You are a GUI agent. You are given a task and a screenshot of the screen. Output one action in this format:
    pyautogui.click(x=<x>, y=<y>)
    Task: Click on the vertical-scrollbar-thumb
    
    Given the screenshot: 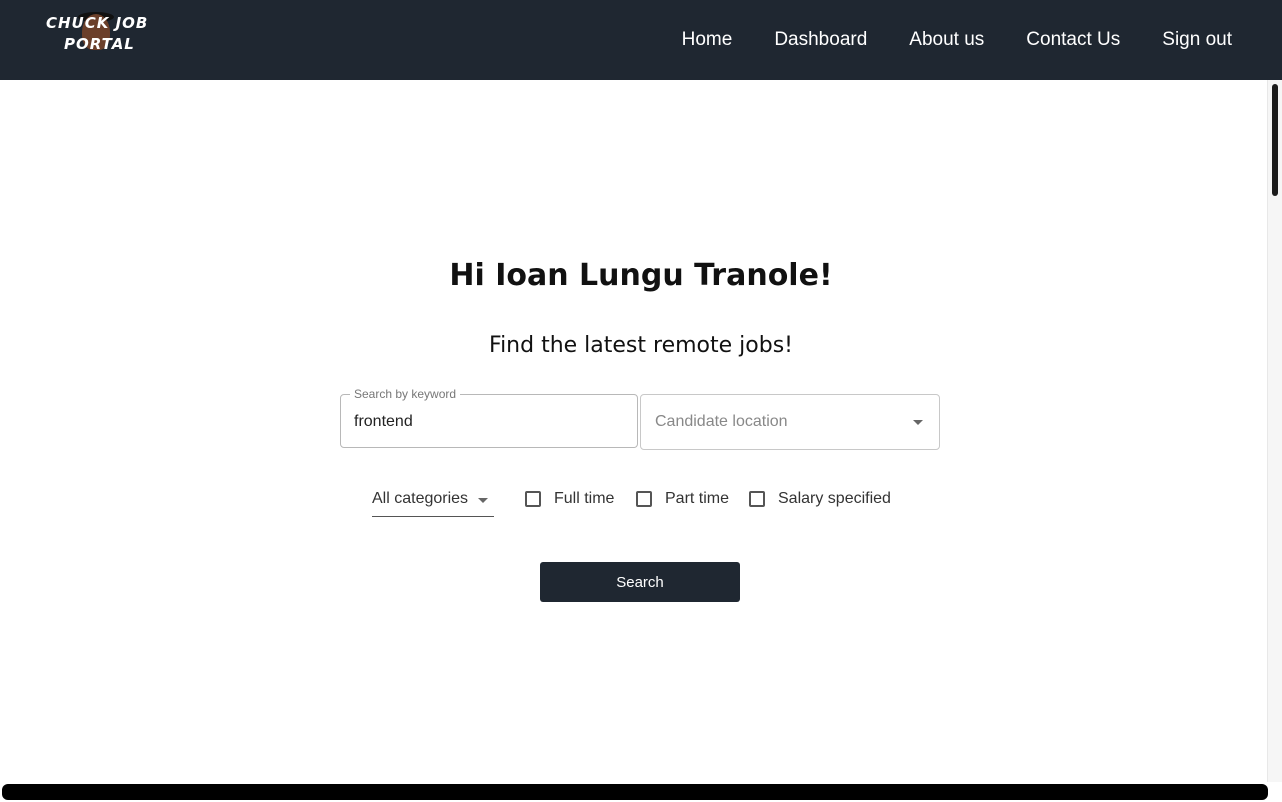 What is the action you would take?
    pyautogui.click(x=1275, y=140)
    